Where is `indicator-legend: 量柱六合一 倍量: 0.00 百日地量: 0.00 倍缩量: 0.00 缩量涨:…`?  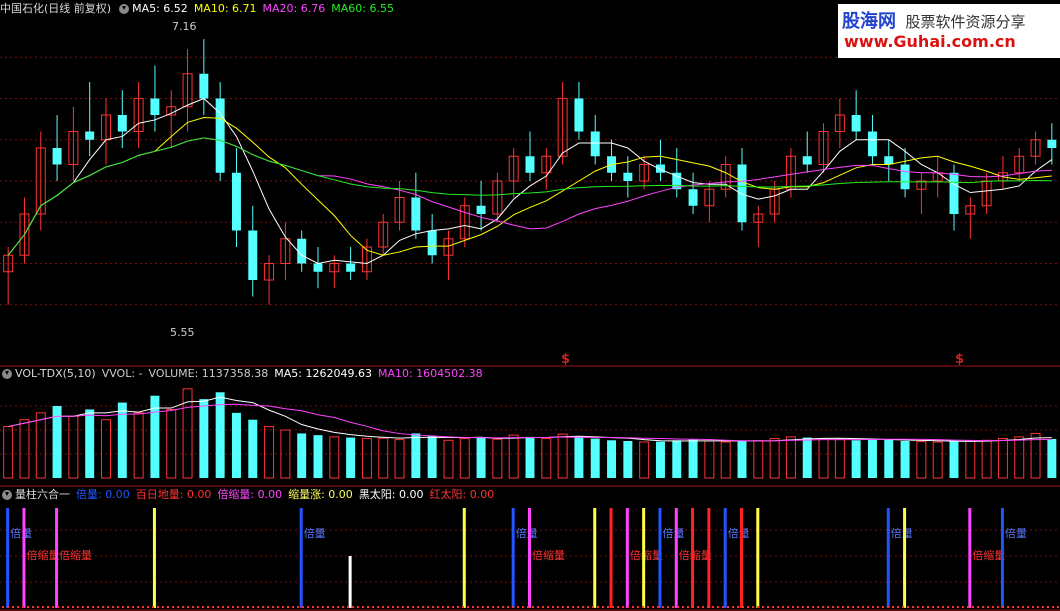
indicator-legend: 量柱六合一 倍量: 0.00 百日地量: 0.00 倍缩量: 0.00 缩量涨:… is located at coordinates (250, 495).